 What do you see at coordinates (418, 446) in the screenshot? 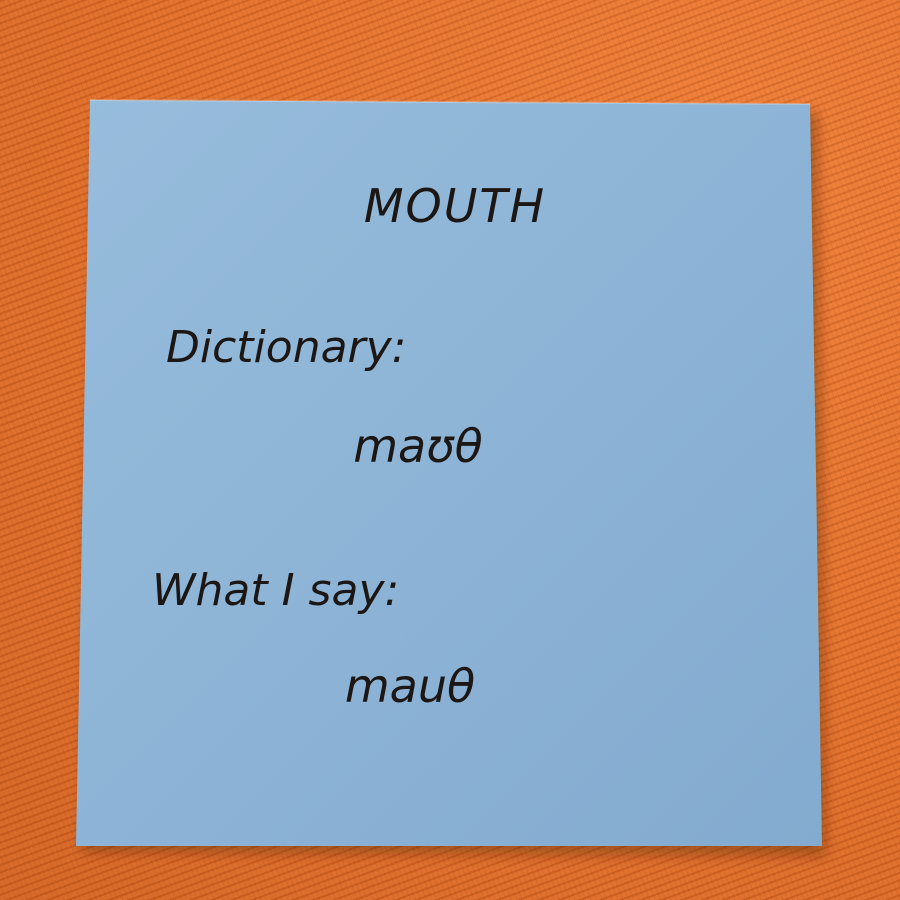
I see `dictionary-pronunciation: maʊθ` at bounding box center [418, 446].